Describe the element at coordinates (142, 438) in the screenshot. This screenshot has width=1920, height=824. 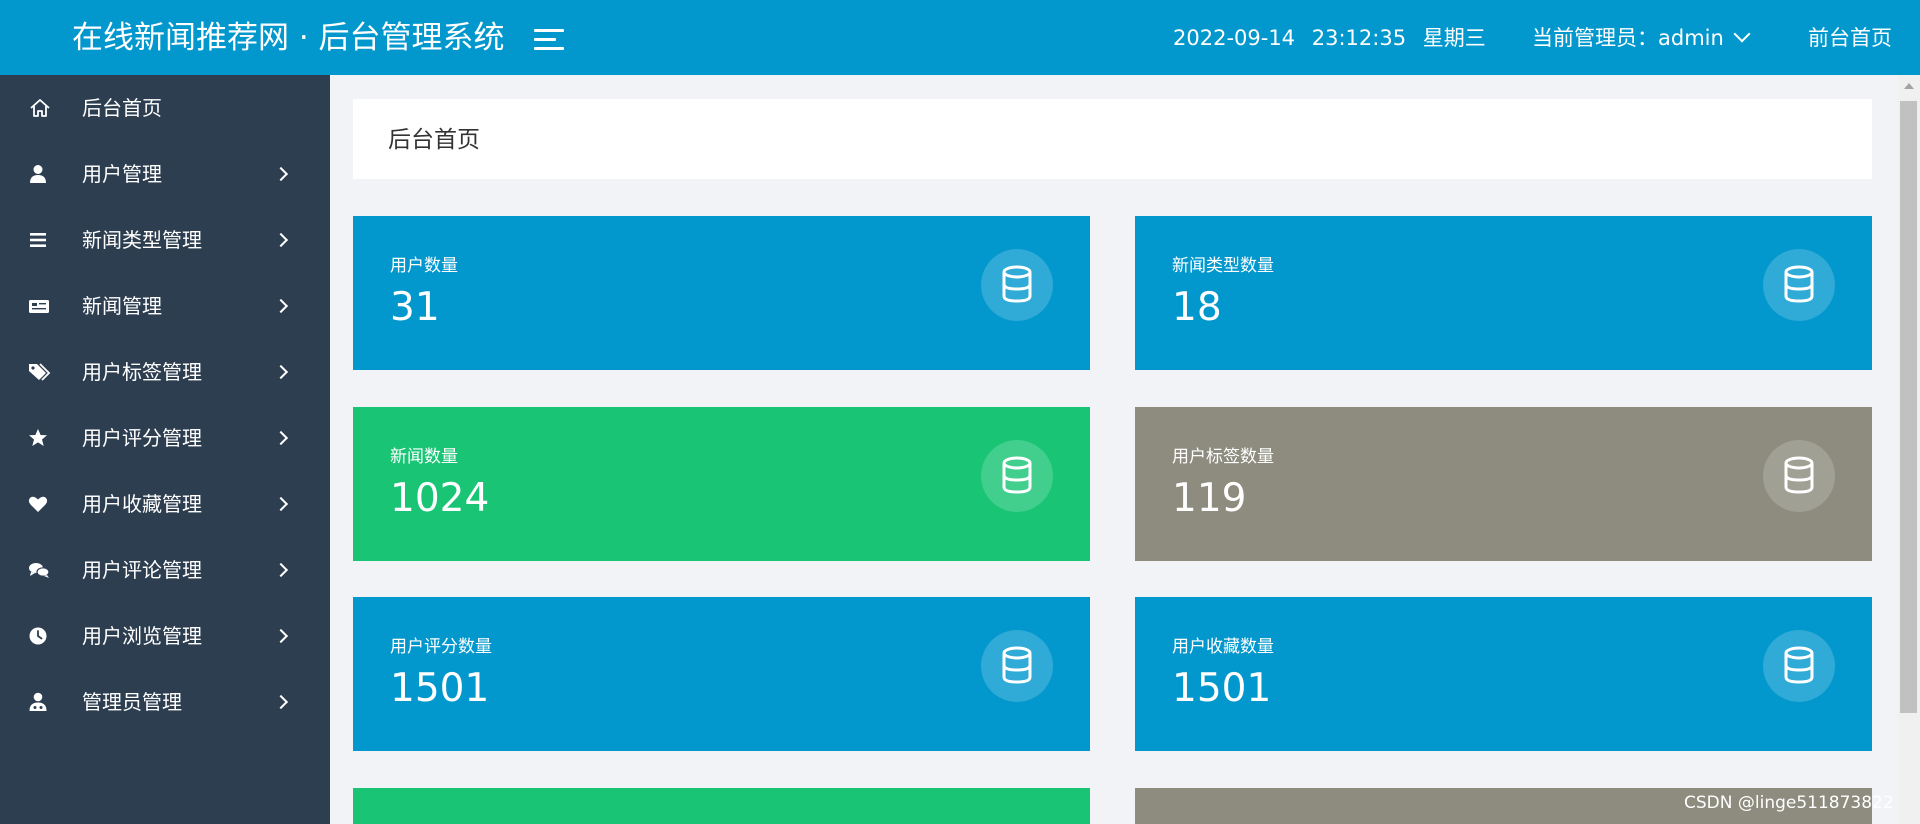
I see `sidebar-item-label: 用户评分管理` at that location.